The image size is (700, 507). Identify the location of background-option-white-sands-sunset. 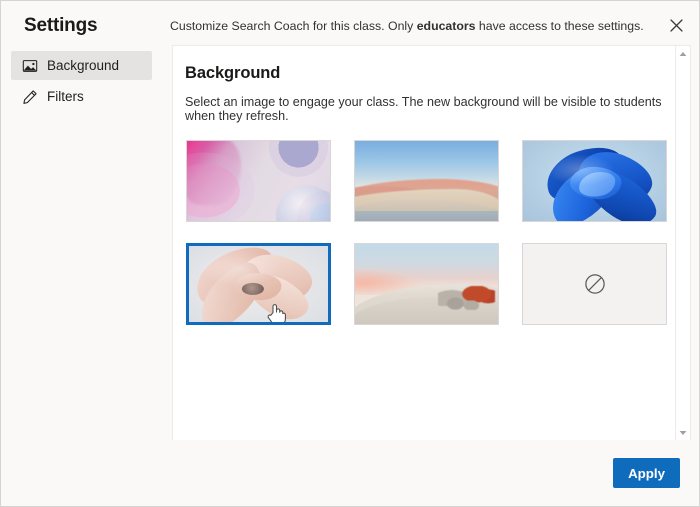
(426, 284).